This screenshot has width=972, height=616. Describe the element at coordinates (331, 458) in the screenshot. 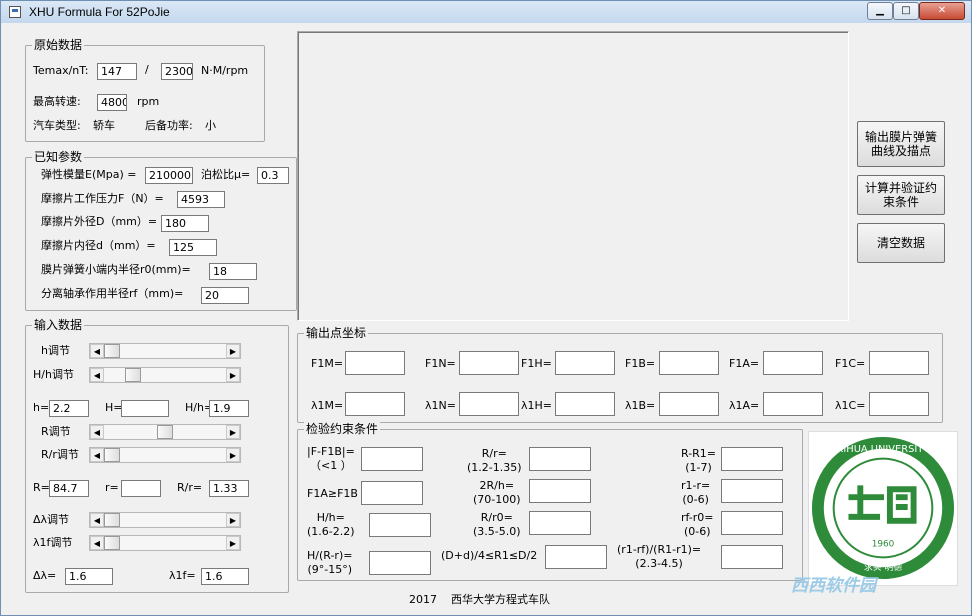

I see `check-label-c1: |F-F1B|= （<1 ）` at that location.